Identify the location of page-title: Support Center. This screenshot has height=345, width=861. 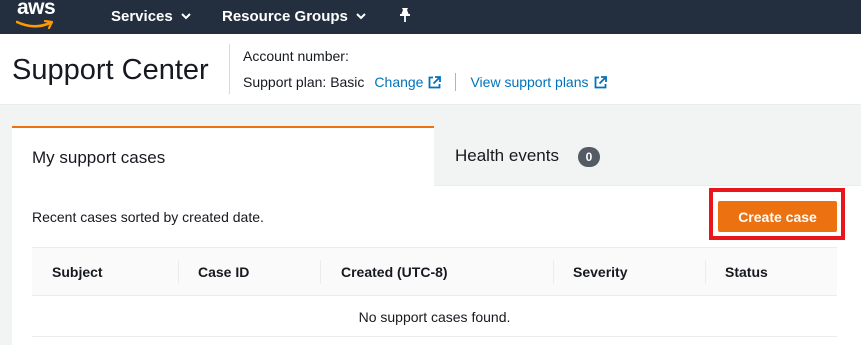
(110, 70).